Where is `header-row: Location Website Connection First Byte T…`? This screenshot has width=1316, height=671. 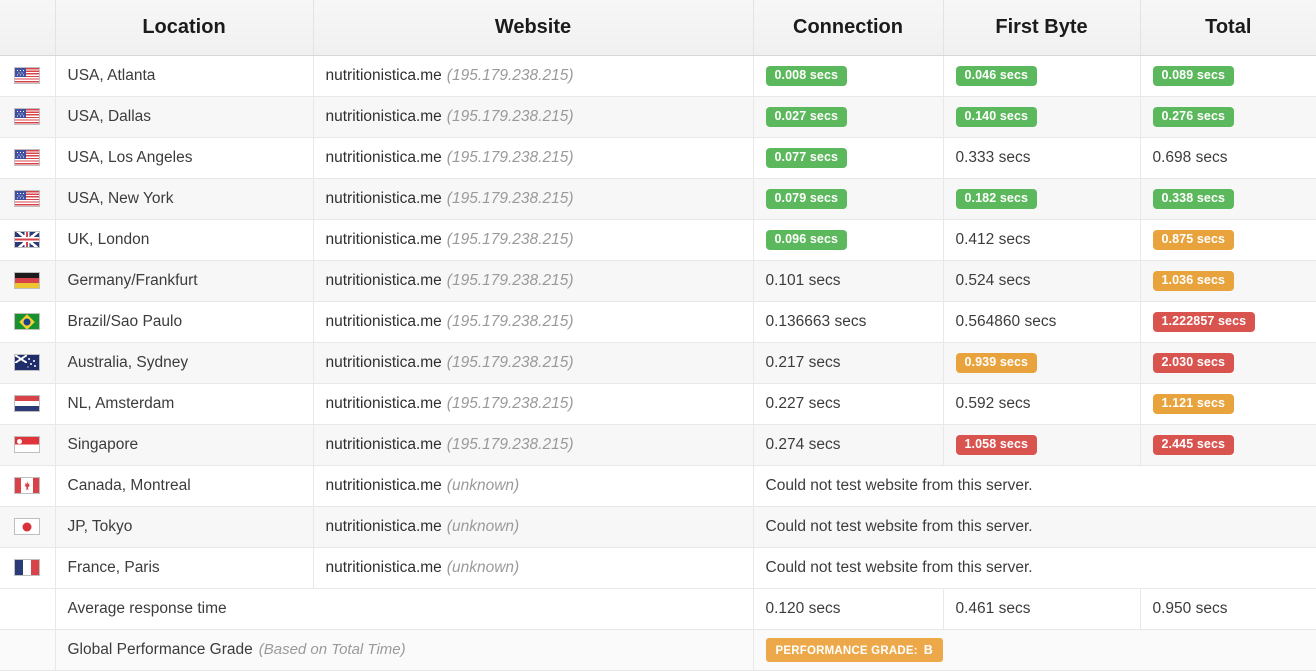 header-row: Location Website Connection First Byte T… is located at coordinates (658, 28).